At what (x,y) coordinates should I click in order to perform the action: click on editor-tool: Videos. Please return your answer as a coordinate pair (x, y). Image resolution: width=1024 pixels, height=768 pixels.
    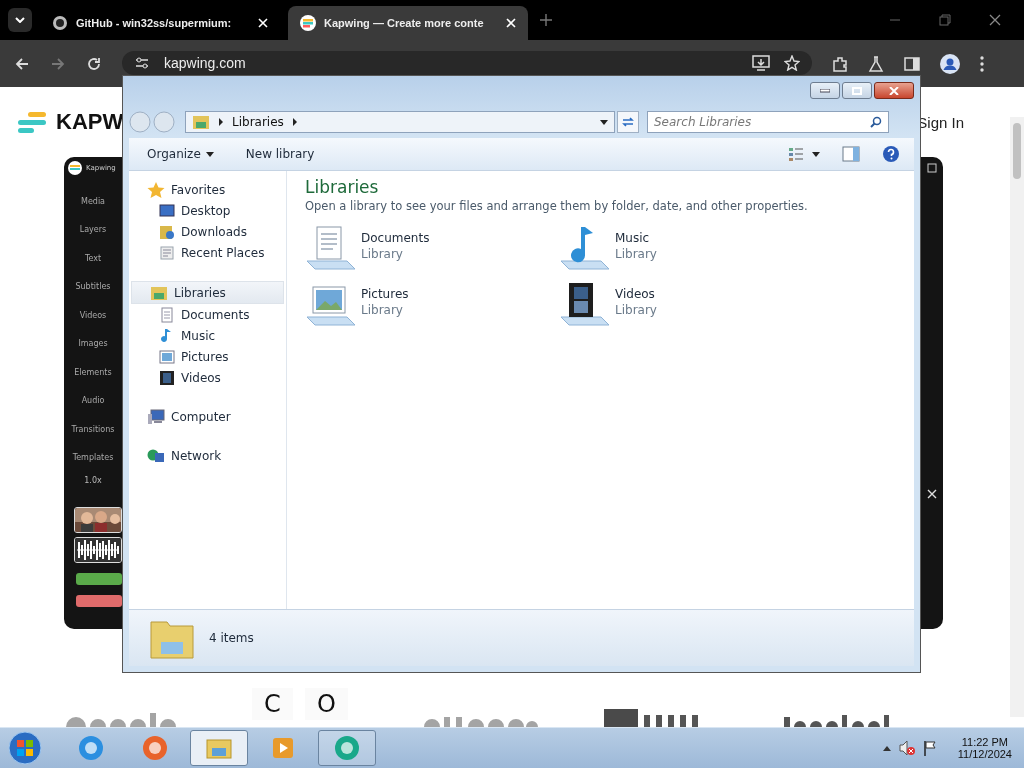
    Looking at the image, I should click on (93, 307).